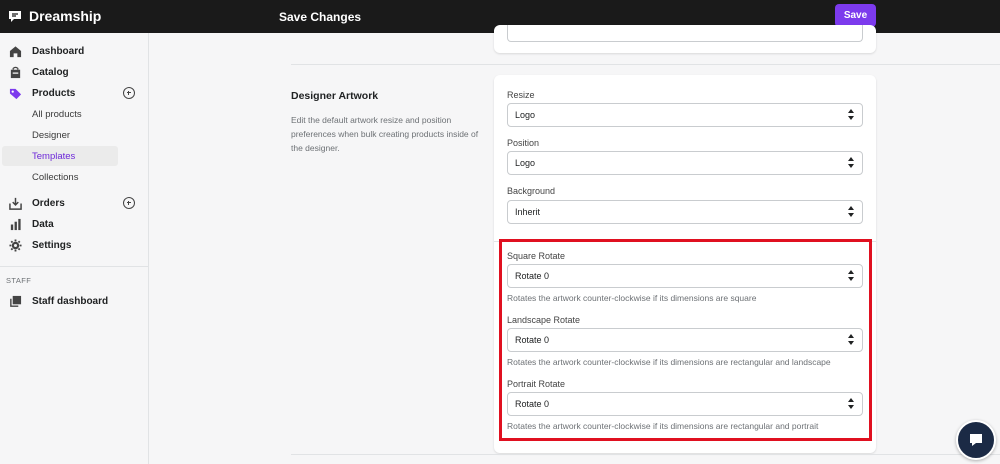  Describe the element at coordinates (15, 16) in the screenshot. I see `dreamship-logo-icon` at that location.